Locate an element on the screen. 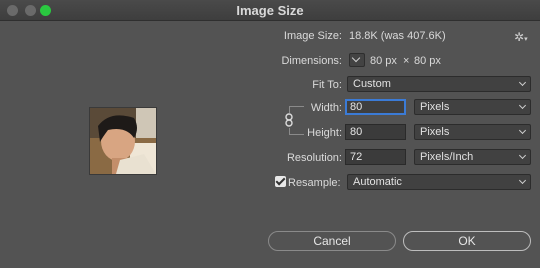 This screenshot has height=268, width=540. image-preview is located at coordinates (123, 141).